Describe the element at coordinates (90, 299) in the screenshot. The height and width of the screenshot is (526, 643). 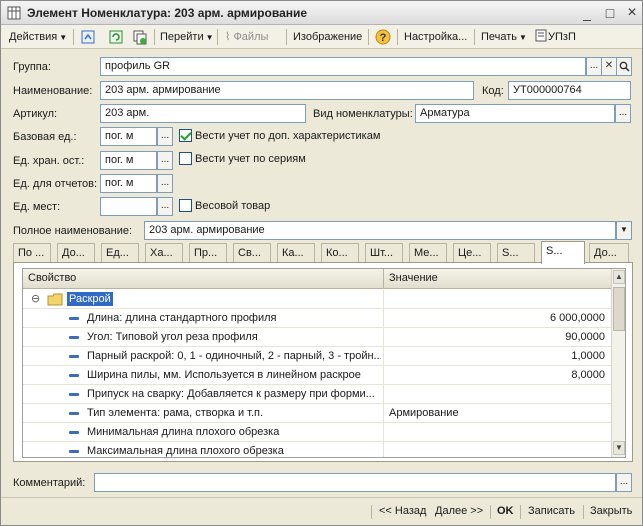
I see `group-row-label: Раскрой` at that location.